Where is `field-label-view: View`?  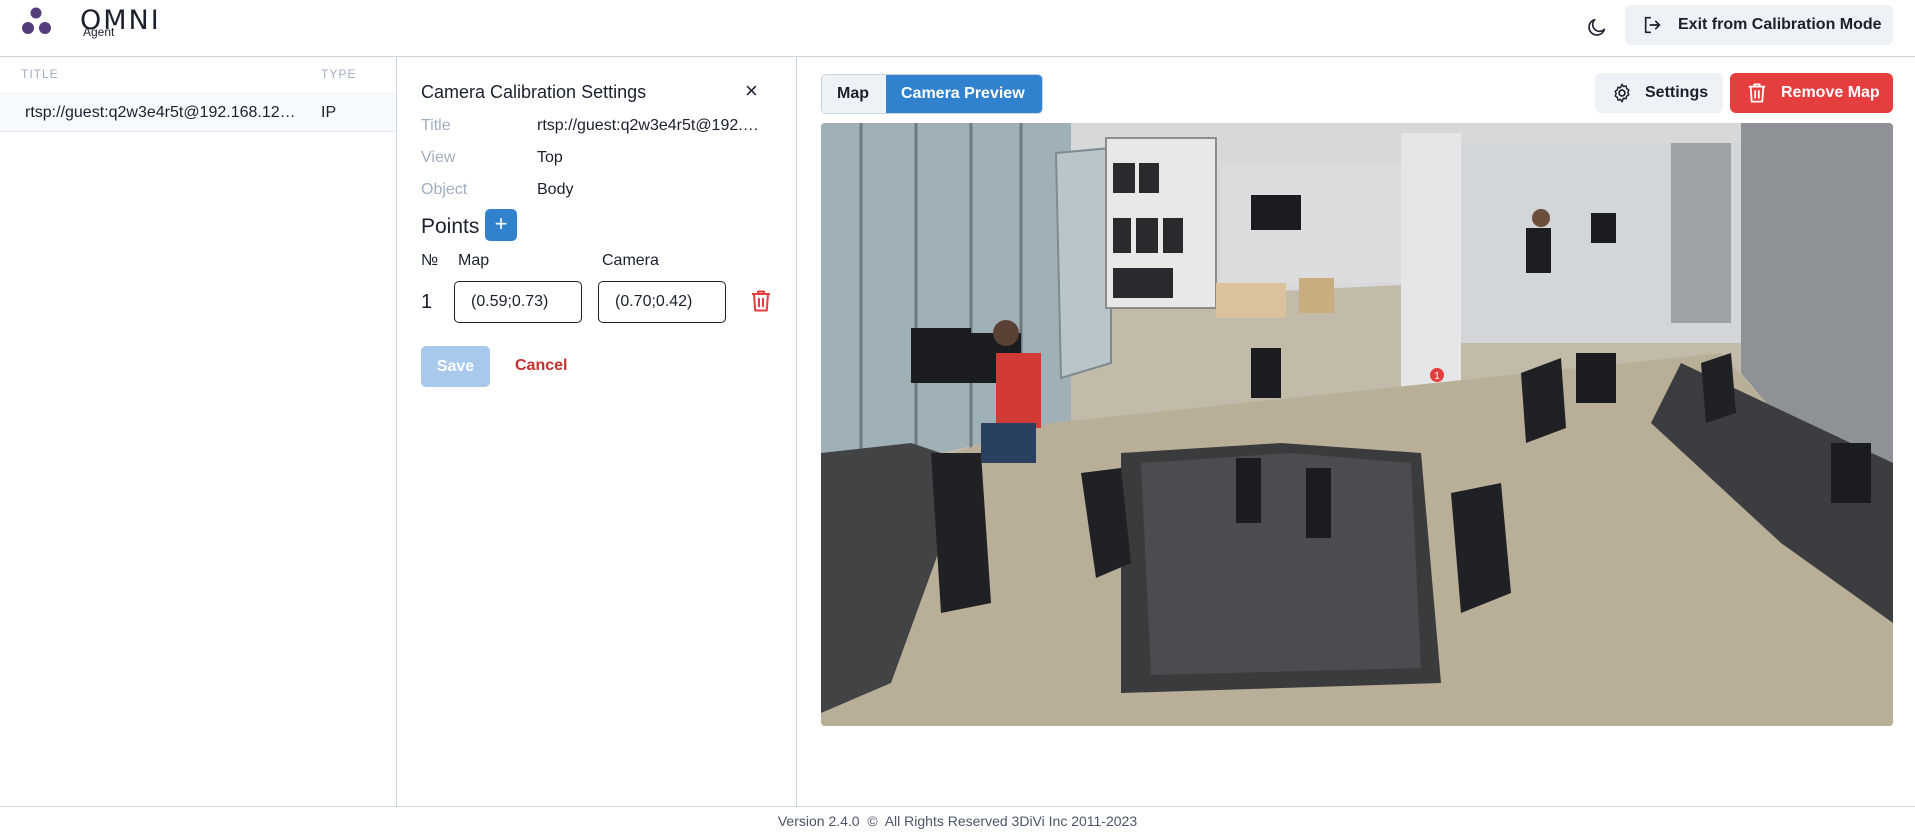
field-label-view: View is located at coordinates (438, 157).